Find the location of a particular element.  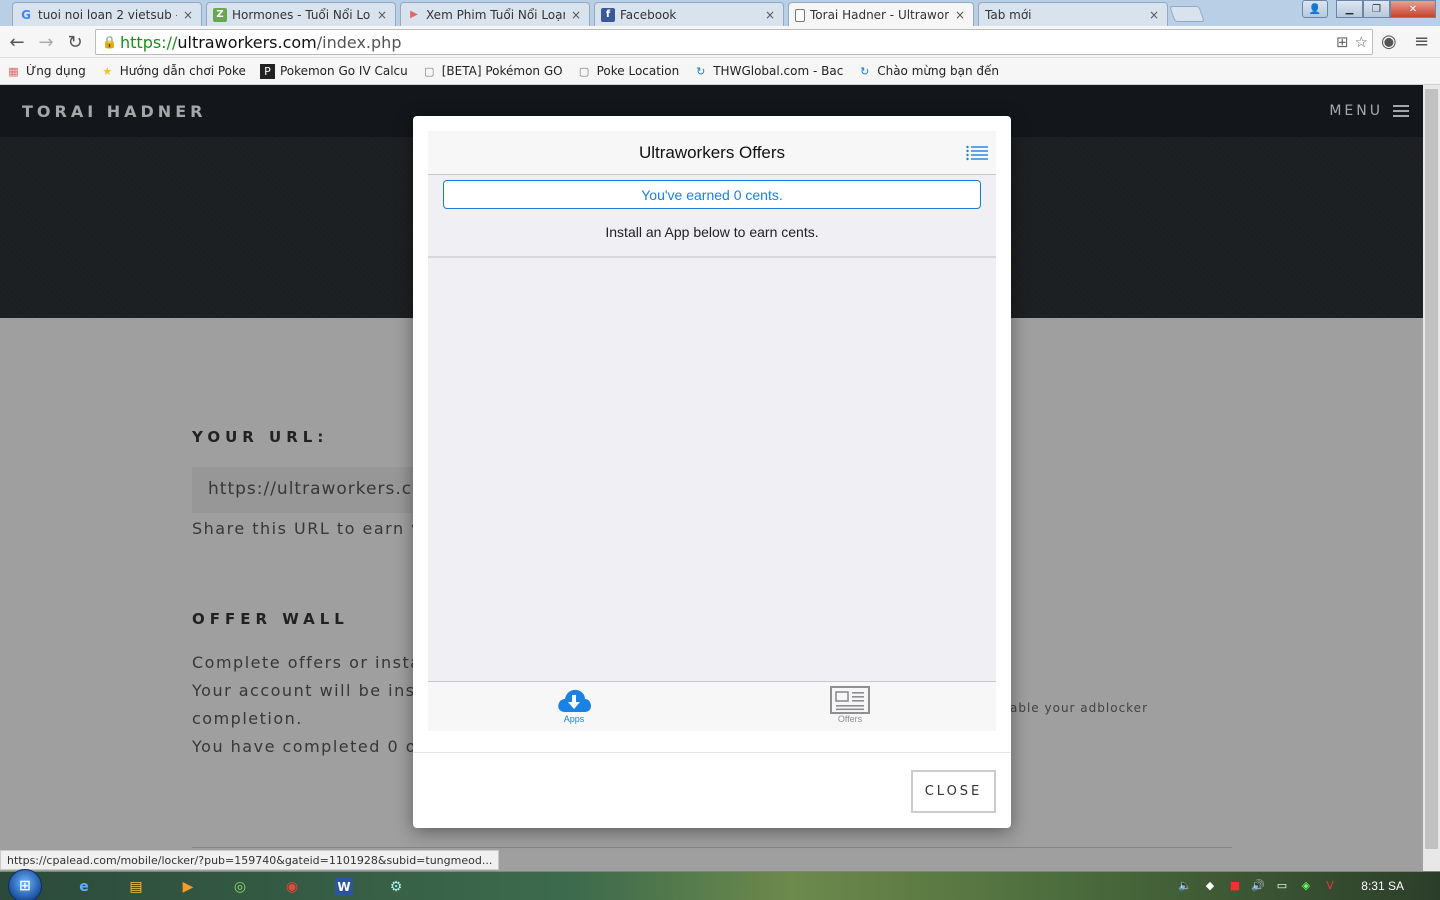

offer-title: Ultraworkers Offers is located at coordinates (712, 152).